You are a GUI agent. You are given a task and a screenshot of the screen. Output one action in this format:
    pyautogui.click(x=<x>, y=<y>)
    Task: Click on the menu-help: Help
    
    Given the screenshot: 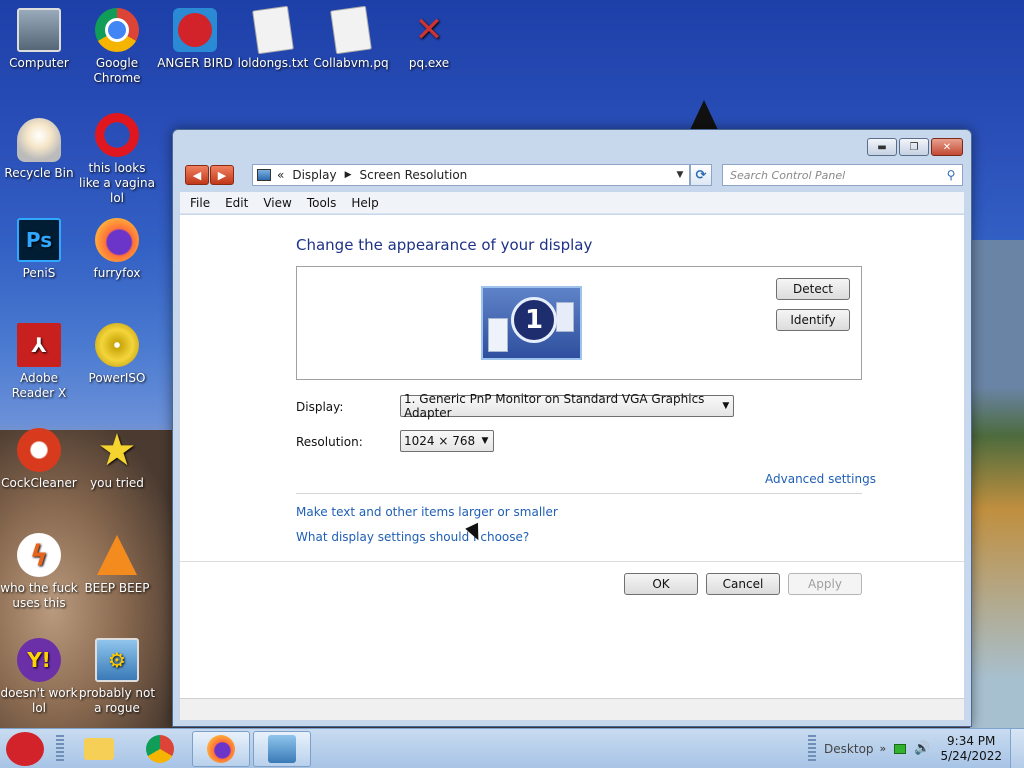 What is the action you would take?
    pyautogui.click(x=364, y=203)
    